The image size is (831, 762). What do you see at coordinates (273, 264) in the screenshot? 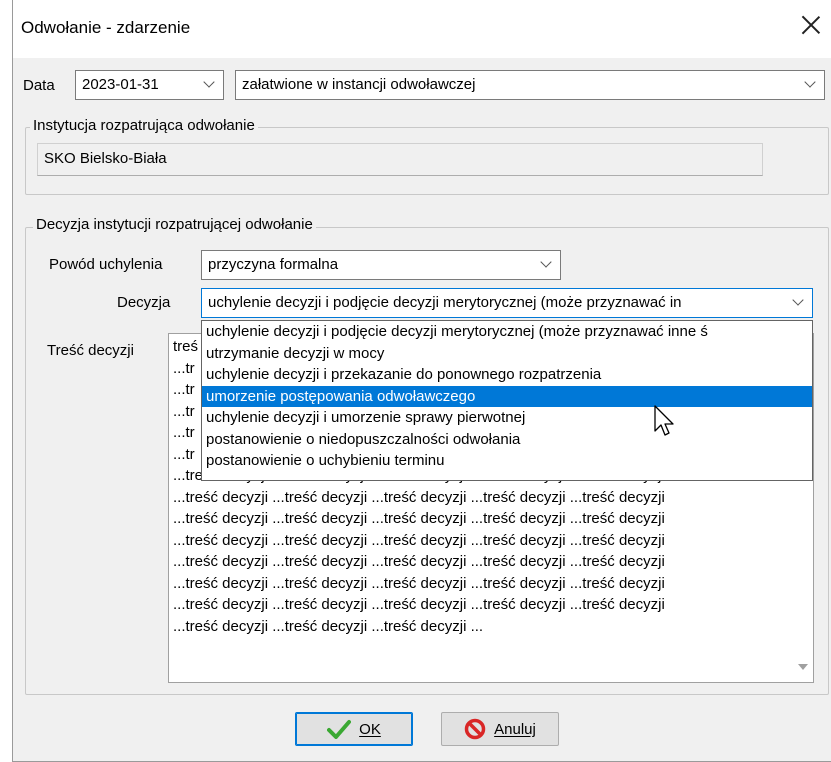
I see `reason-value: przyczyna formalna` at bounding box center [273, 264].